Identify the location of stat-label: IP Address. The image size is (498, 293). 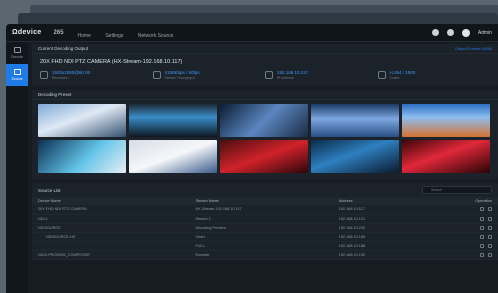
(285, 78).